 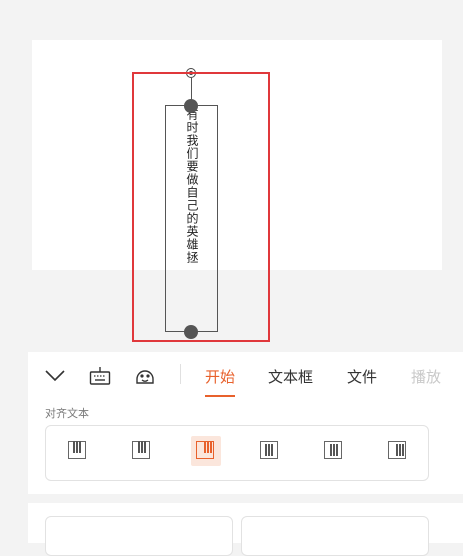 I want to click on align-right-icon, so click(x=398, y=451).